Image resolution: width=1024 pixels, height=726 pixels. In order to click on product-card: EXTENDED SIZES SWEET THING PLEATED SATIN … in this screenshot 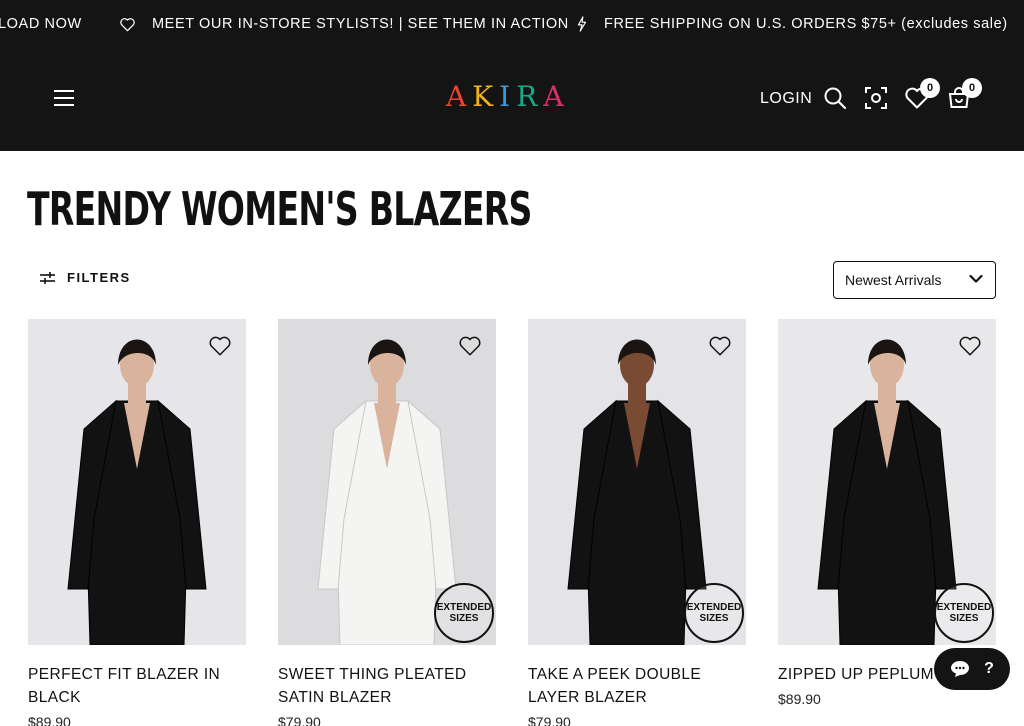, I will do `click(387, 522)`.